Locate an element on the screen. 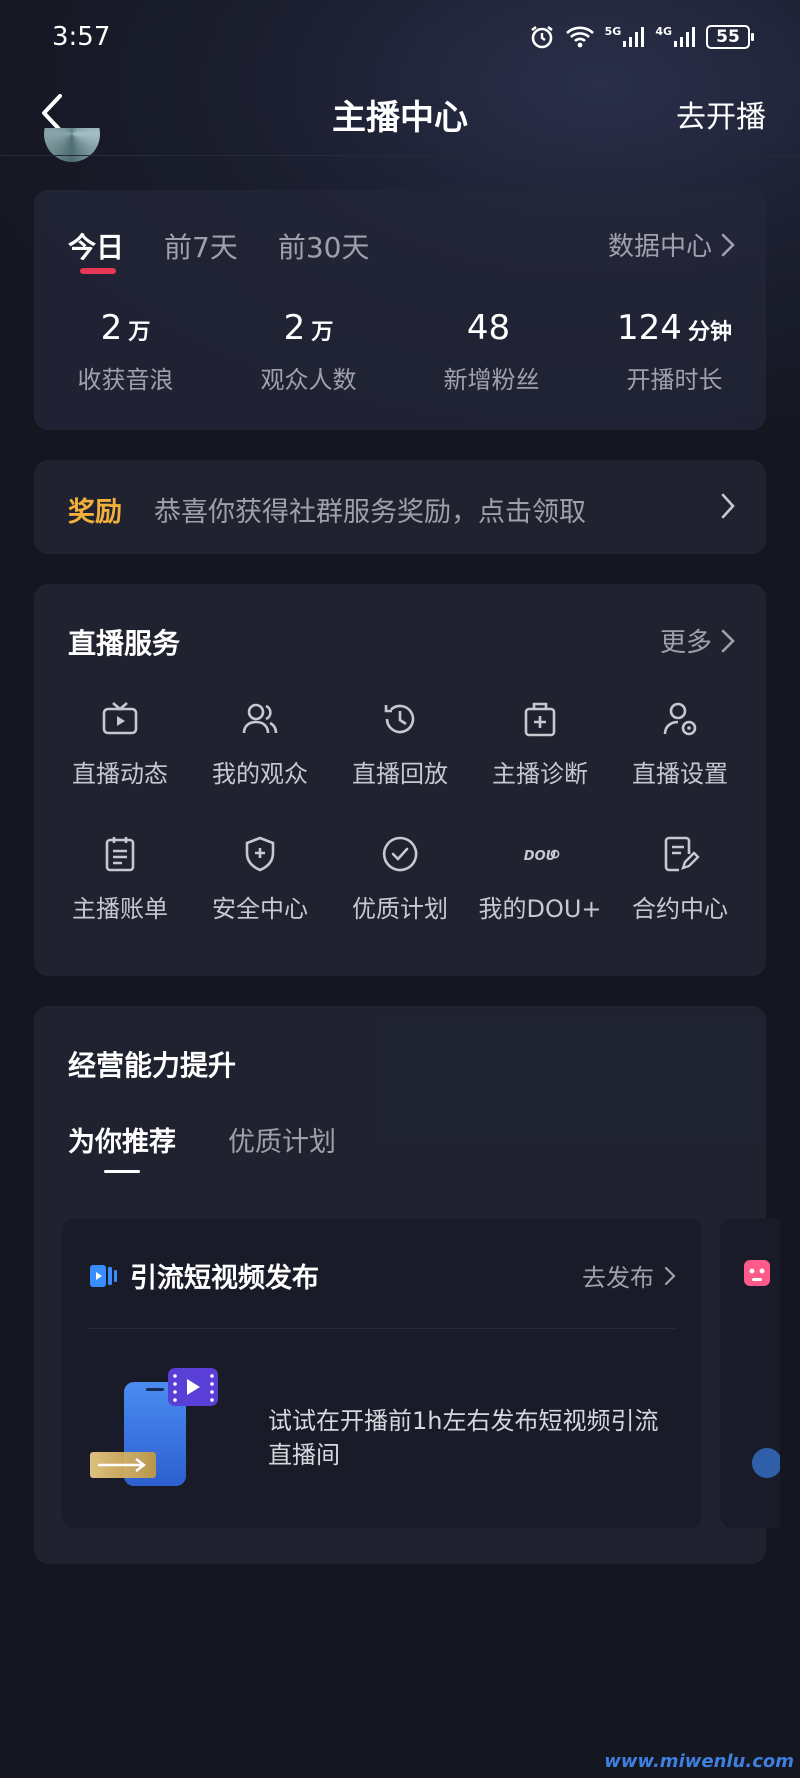 The image size is (800, 1778). service-label: 我的DOU+ is located at coordinates (540, 909).